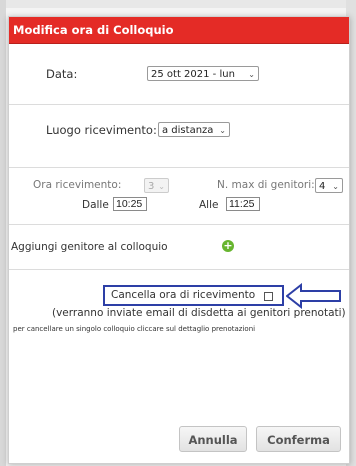 This screenshot has width=356, height=466. Describe the element at coordinates (151, 186) in the screenshot. I see `hour-select-value: 3` at that location.